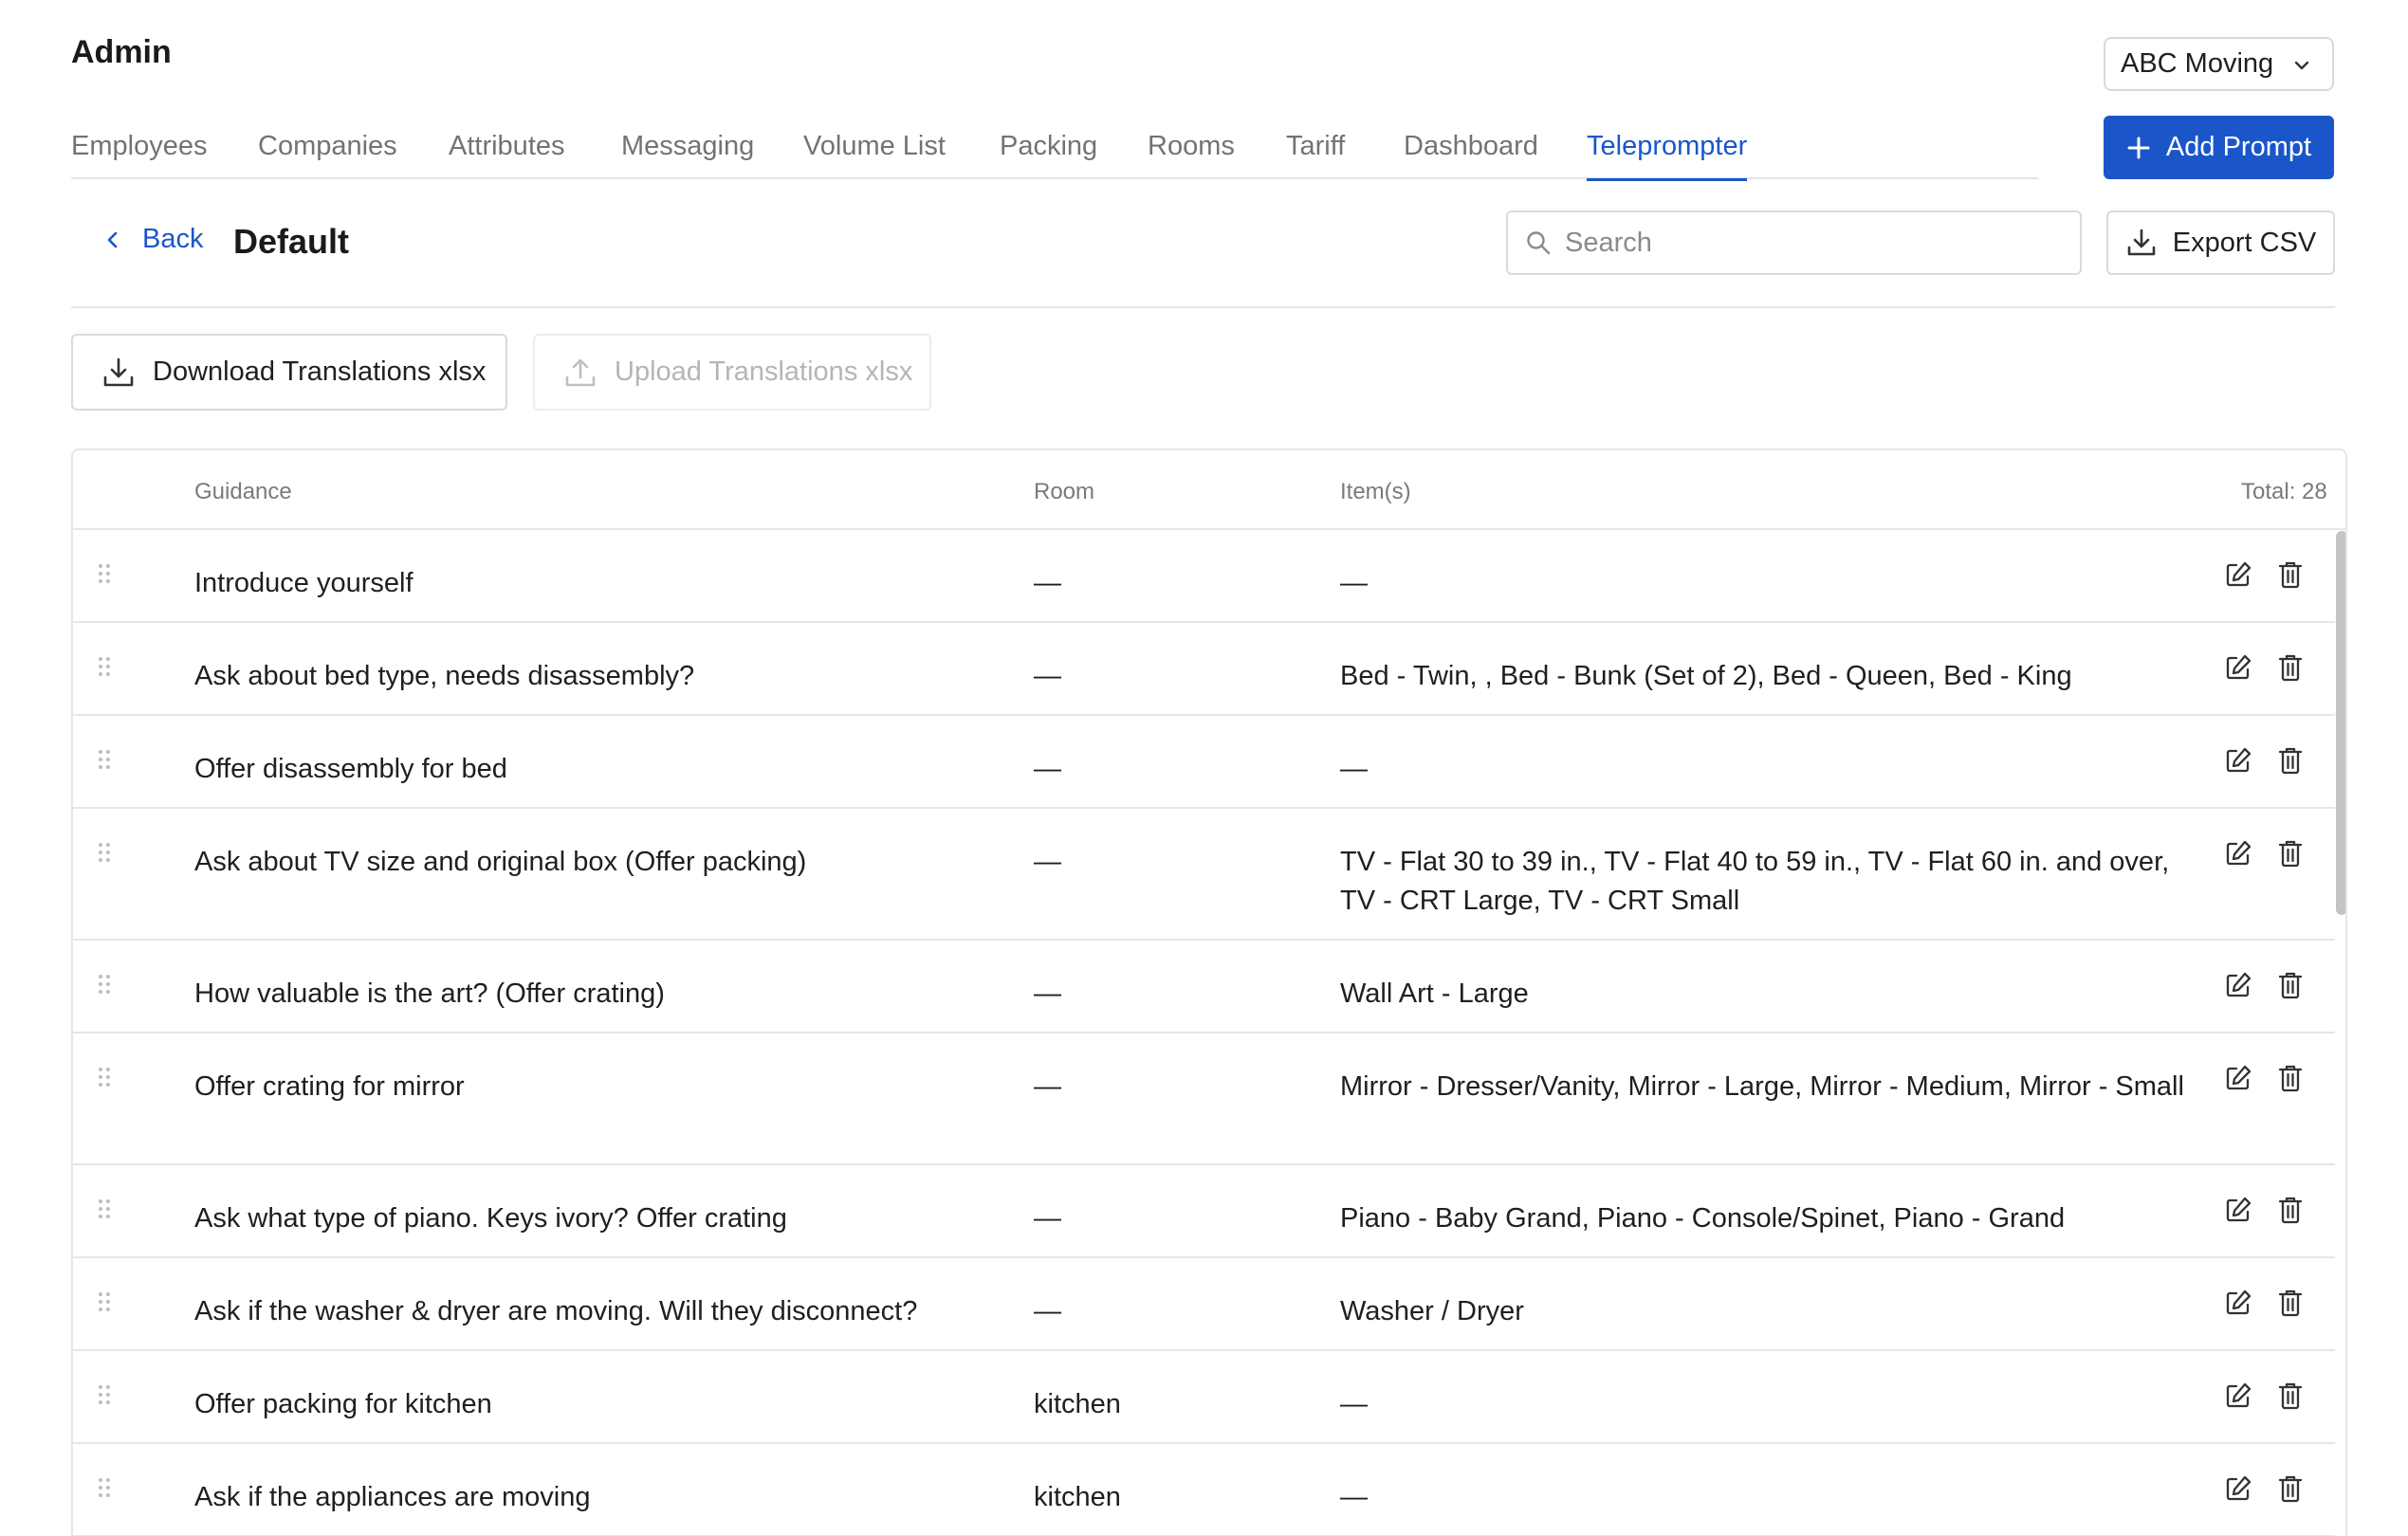  What do you see at coordinates (330, 1086) in the screenshot?
I see `cell-guidance: Offer crating for mirror` at bounding box center [330, 1086].